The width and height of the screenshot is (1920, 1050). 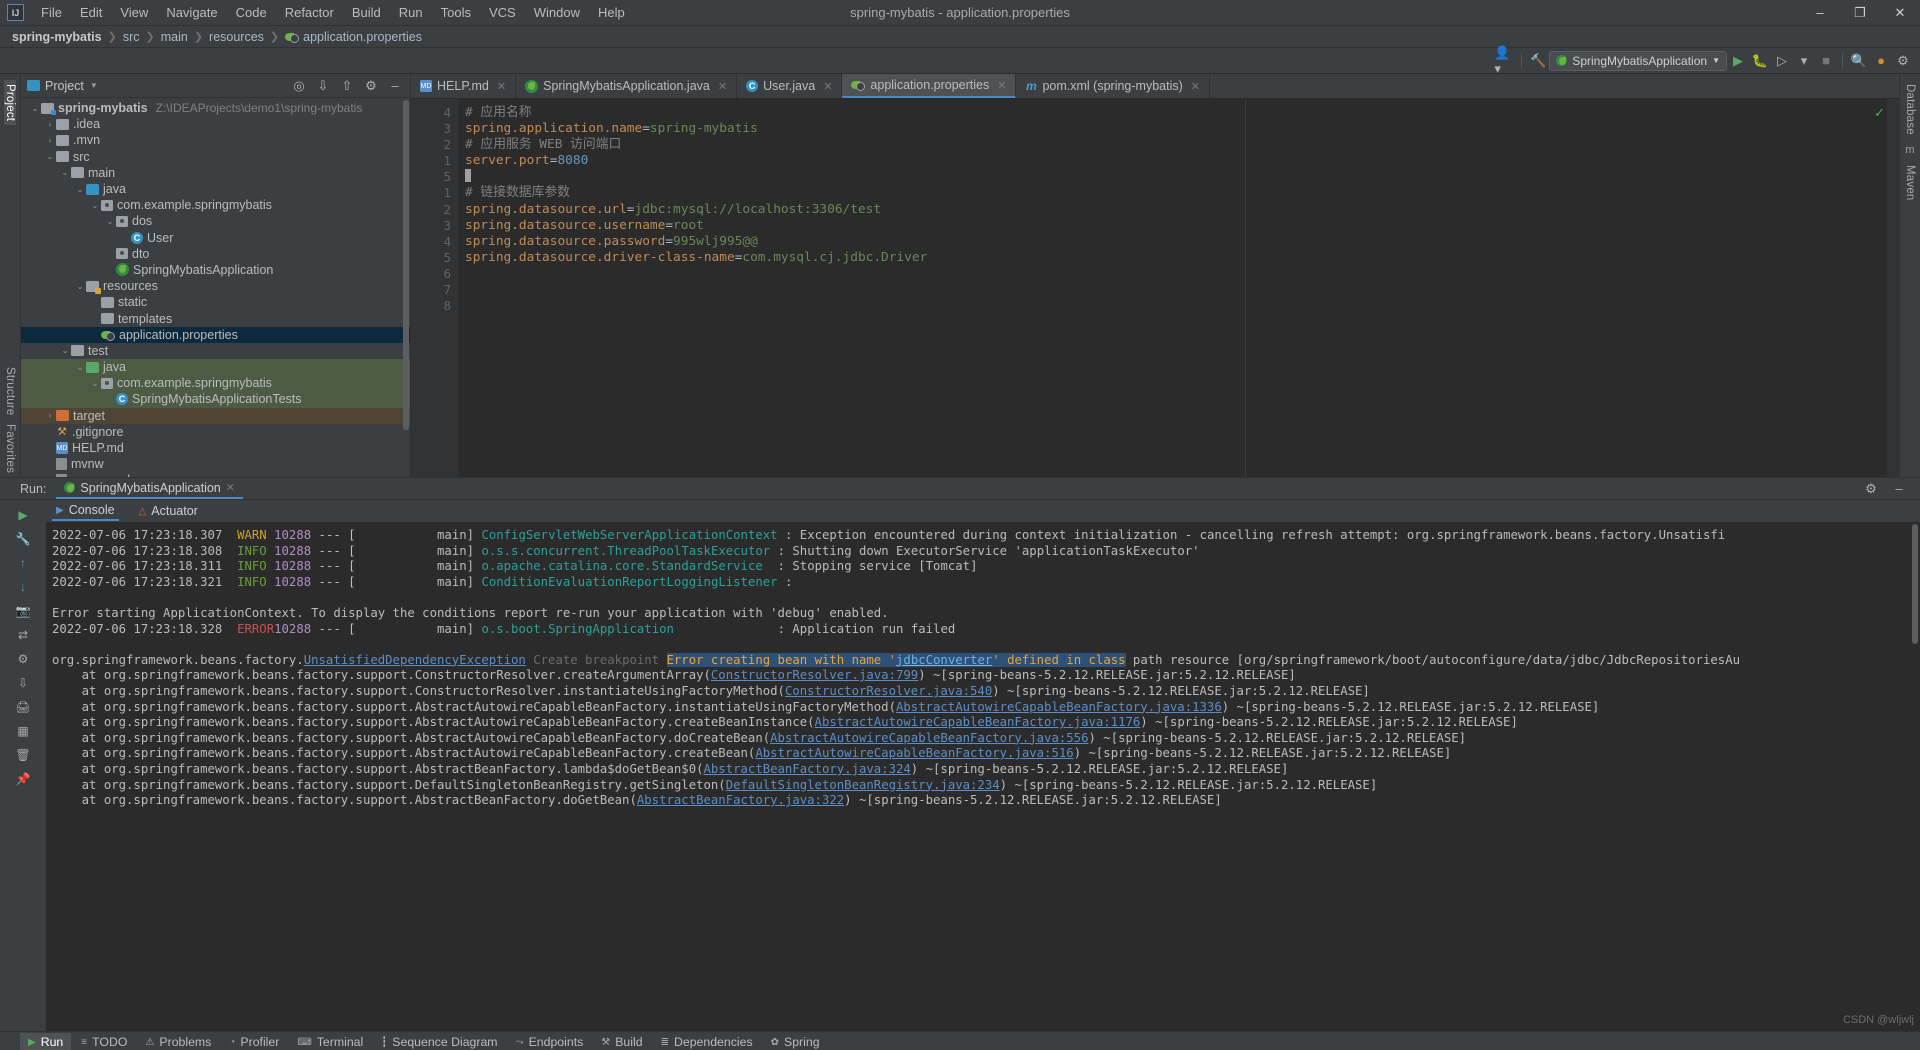 I want to click on debug-icon: 🐛, so click(x=1760, y=61).